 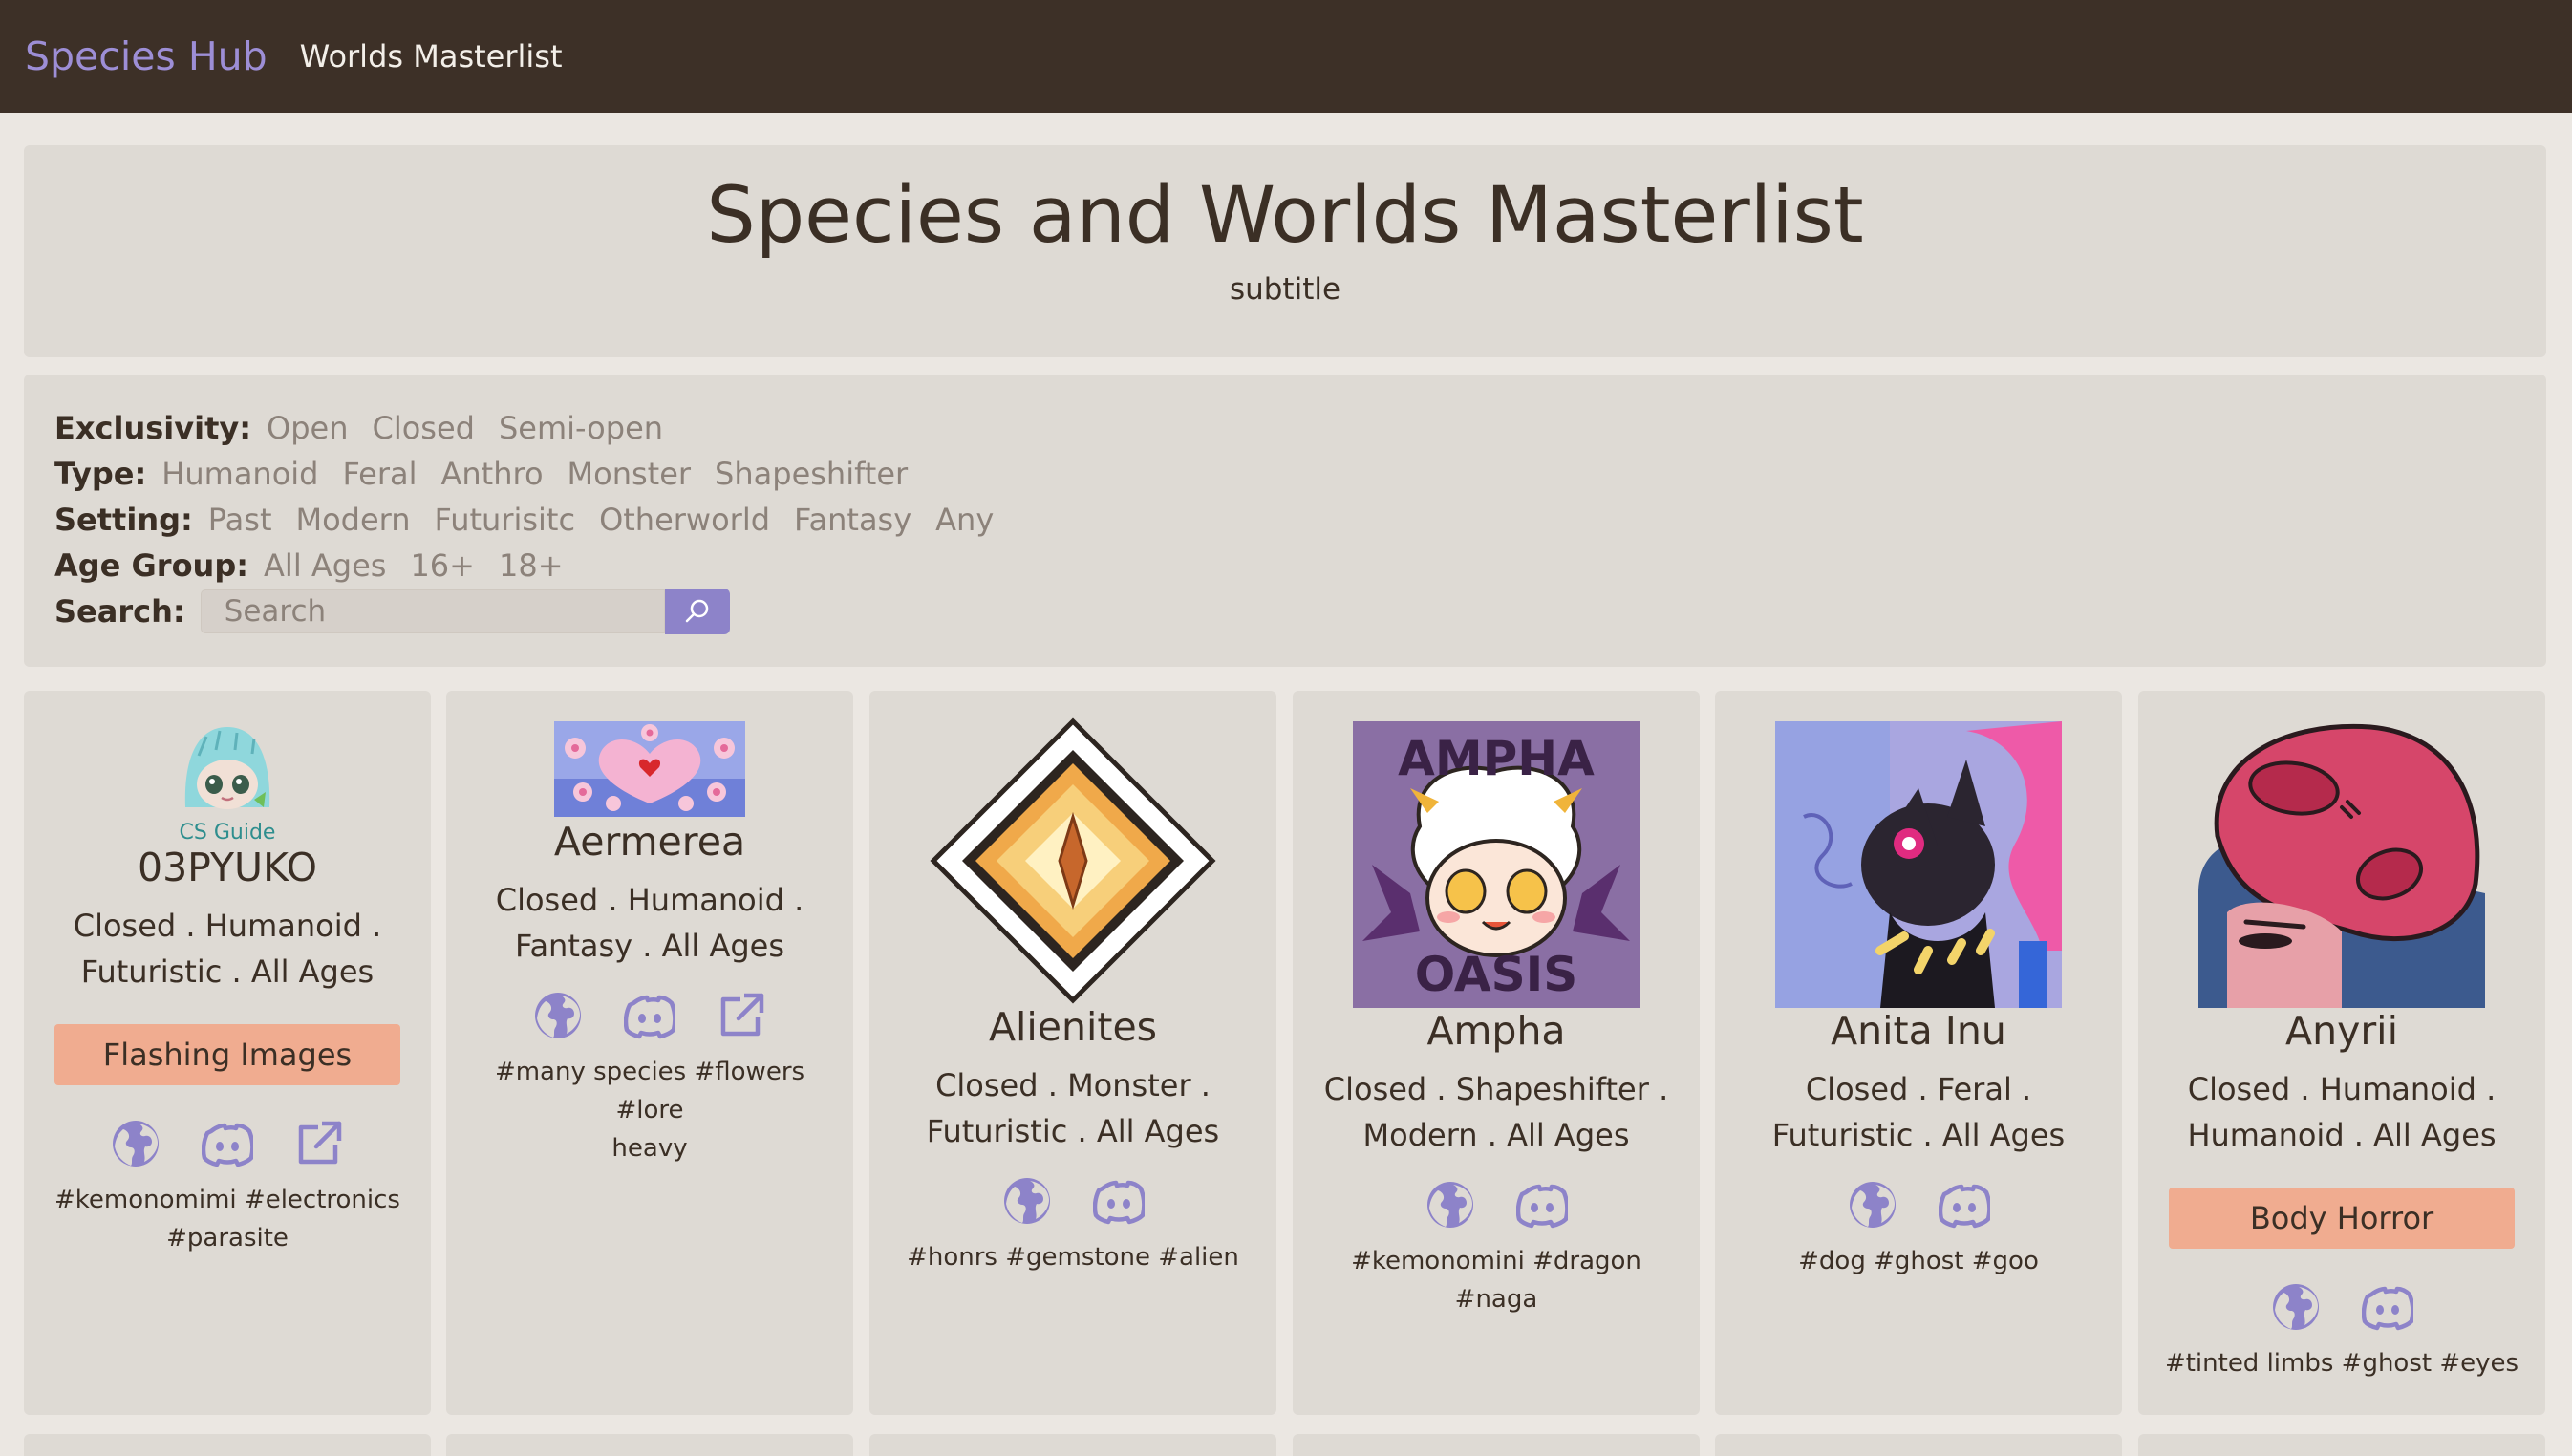 I want to click on brand-link: Species Hub, so click(x=146, y=56).